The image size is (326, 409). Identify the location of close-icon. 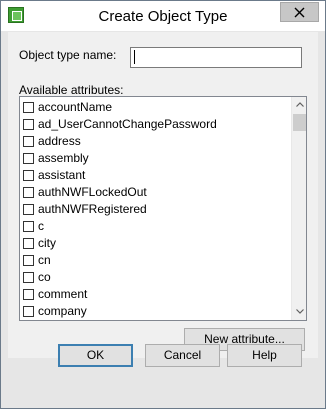
(299, 12).